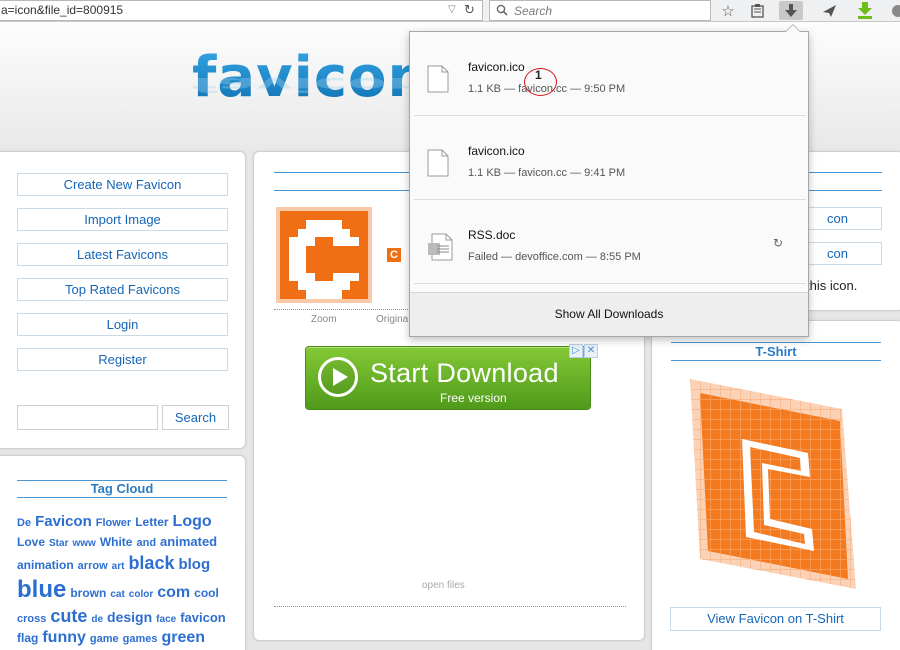  I want to click on tag-link: design, so click(129, 618).